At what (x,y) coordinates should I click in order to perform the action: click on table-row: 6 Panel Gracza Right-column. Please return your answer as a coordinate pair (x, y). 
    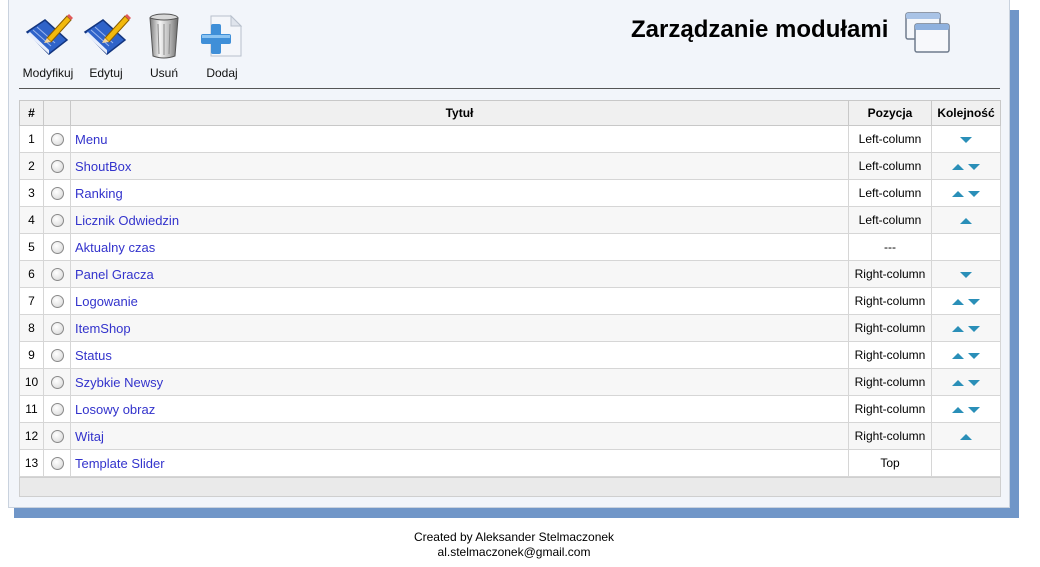
    Looking at the image, I should click on (510, 274).